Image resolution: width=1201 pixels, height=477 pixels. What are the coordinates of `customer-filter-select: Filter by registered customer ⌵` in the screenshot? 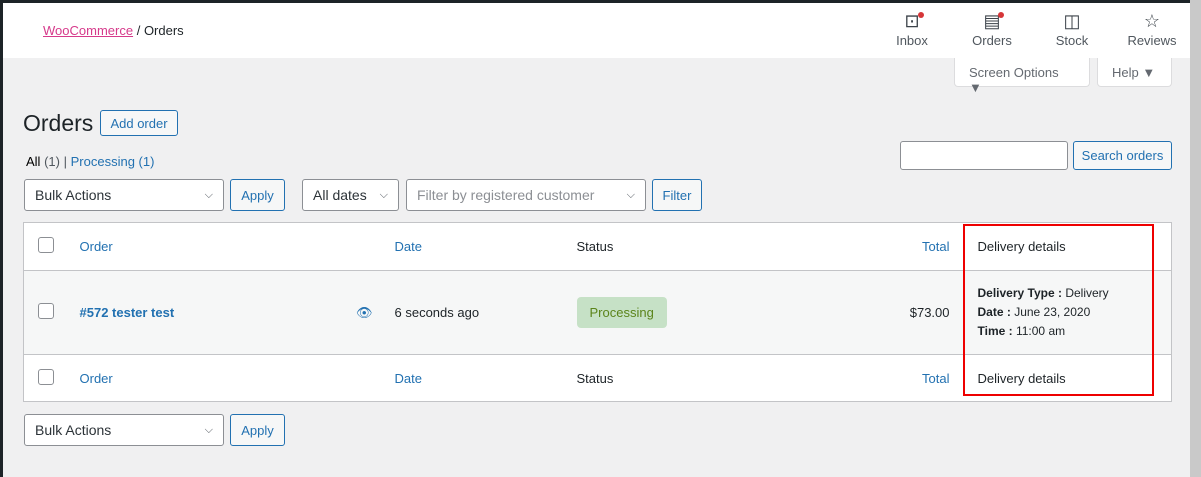 It's located at (526, 195).